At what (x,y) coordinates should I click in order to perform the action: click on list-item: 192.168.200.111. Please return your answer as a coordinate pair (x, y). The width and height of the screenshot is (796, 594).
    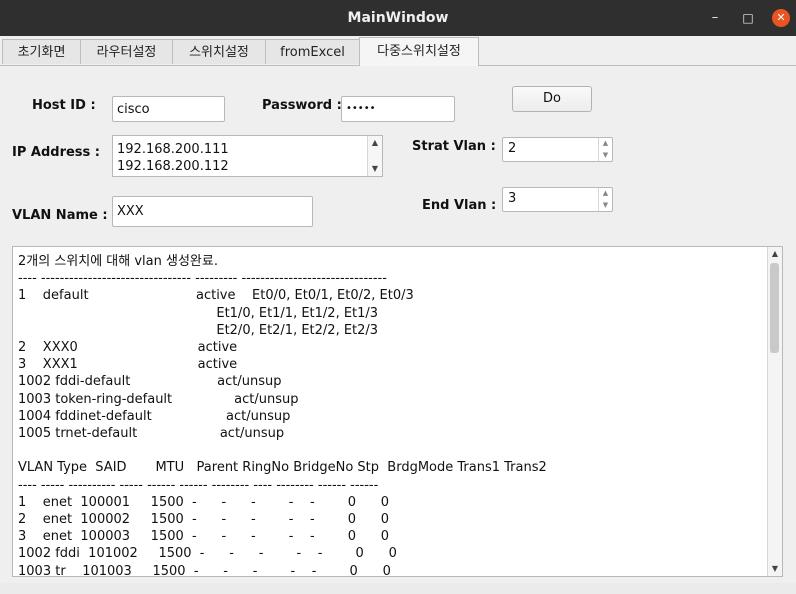
    Looking at the image, I should click on (173, 149).